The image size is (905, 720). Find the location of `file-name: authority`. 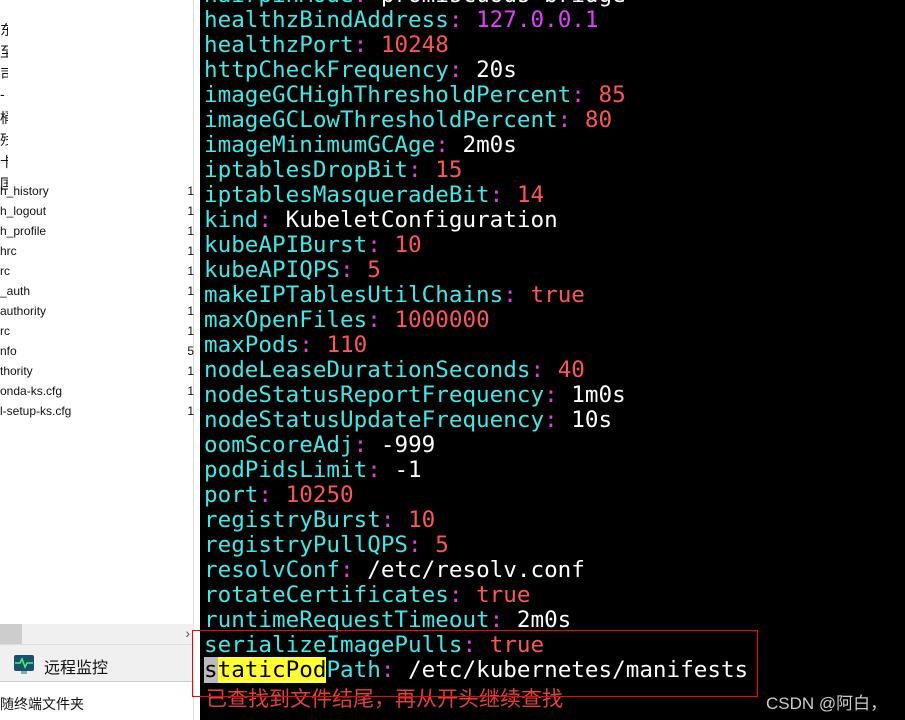

file-name: authority is located at coordinates (23, 311).